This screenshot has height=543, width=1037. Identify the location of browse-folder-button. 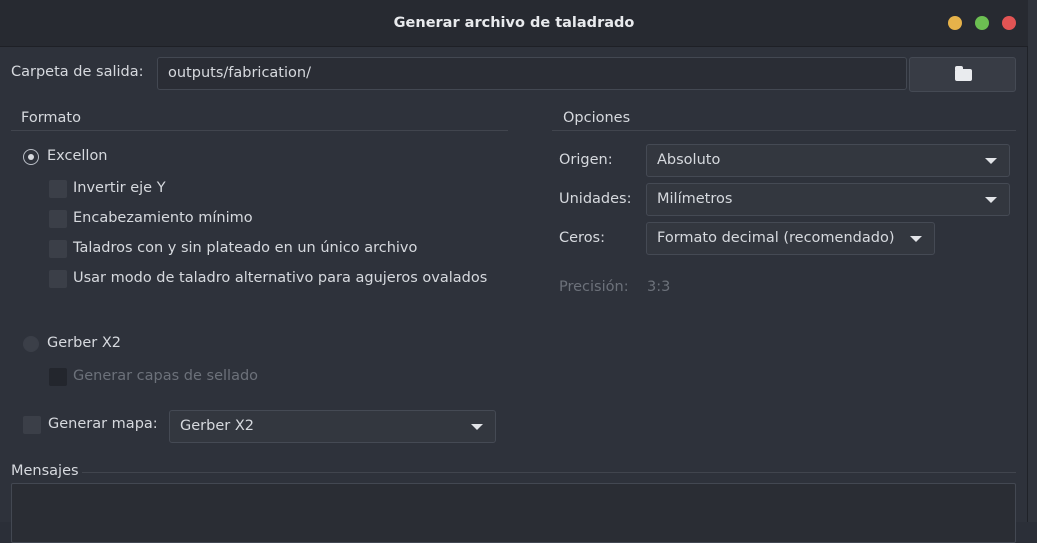
(962, 74).